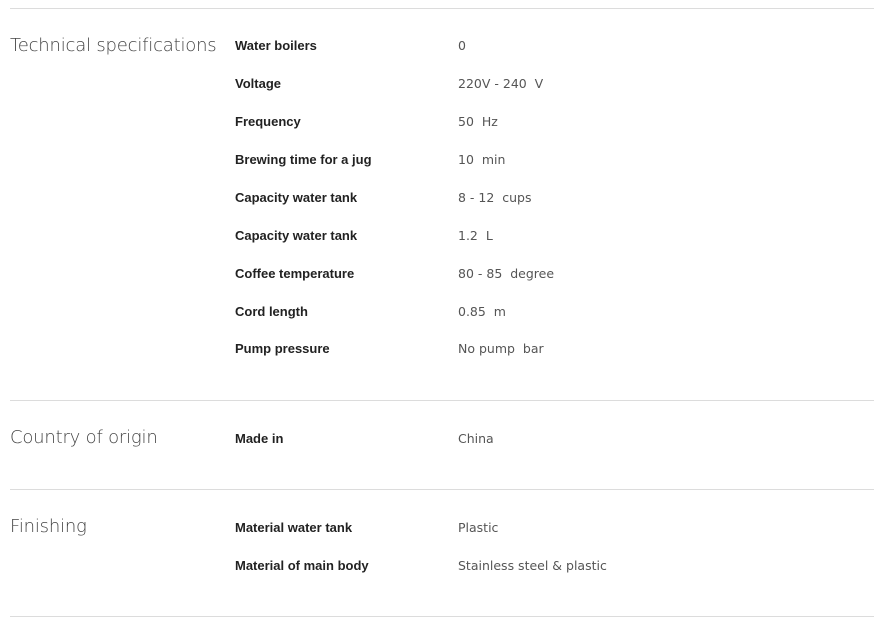  Describe the element at coordinates (442, 160) in the screenshot. I see `spec-row-brewing-time: Brewing time for a jug 10 min` at that location.